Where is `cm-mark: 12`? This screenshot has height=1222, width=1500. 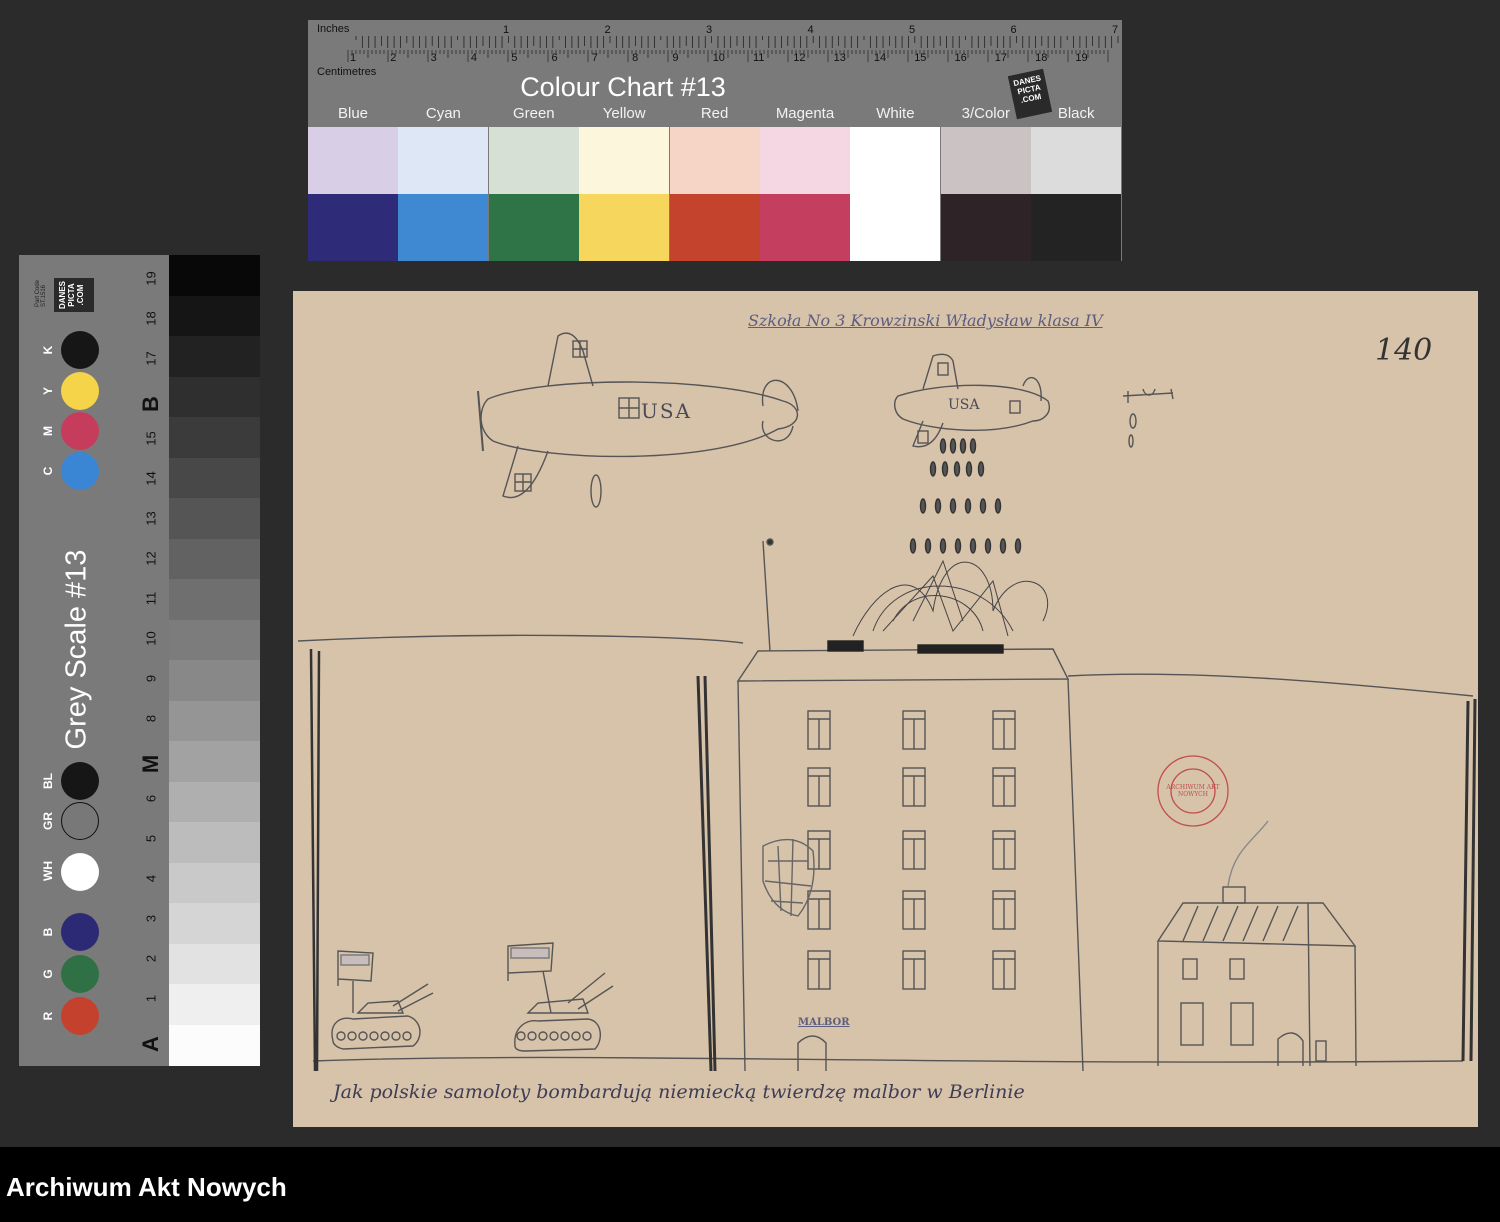 cm-mark: 12 is located at coordinates (799, 58).